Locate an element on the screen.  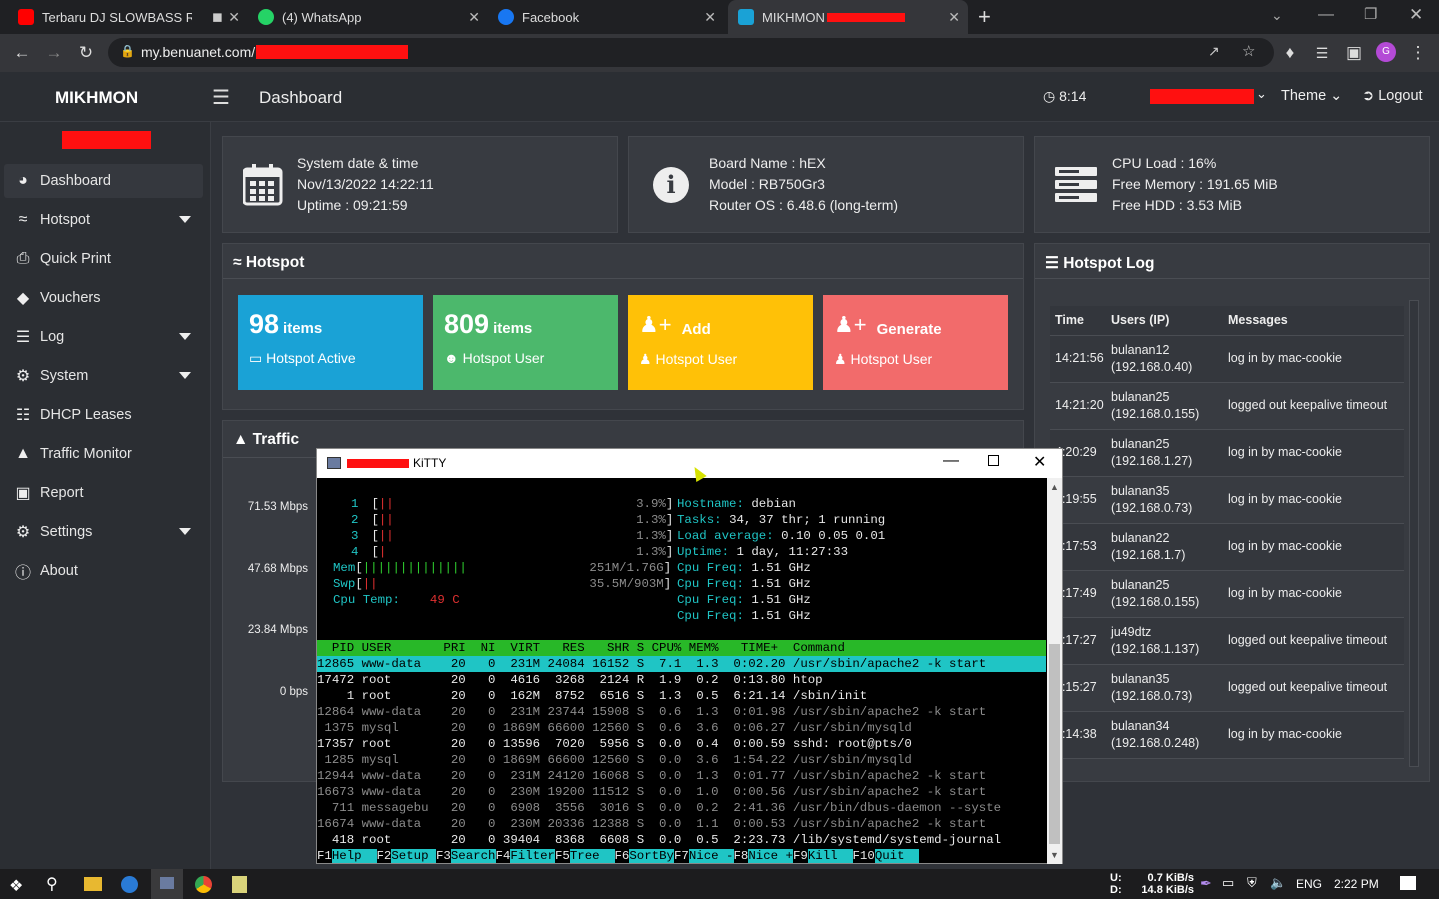
log-username: bulanan35 is located at coordinates (1140, 678).